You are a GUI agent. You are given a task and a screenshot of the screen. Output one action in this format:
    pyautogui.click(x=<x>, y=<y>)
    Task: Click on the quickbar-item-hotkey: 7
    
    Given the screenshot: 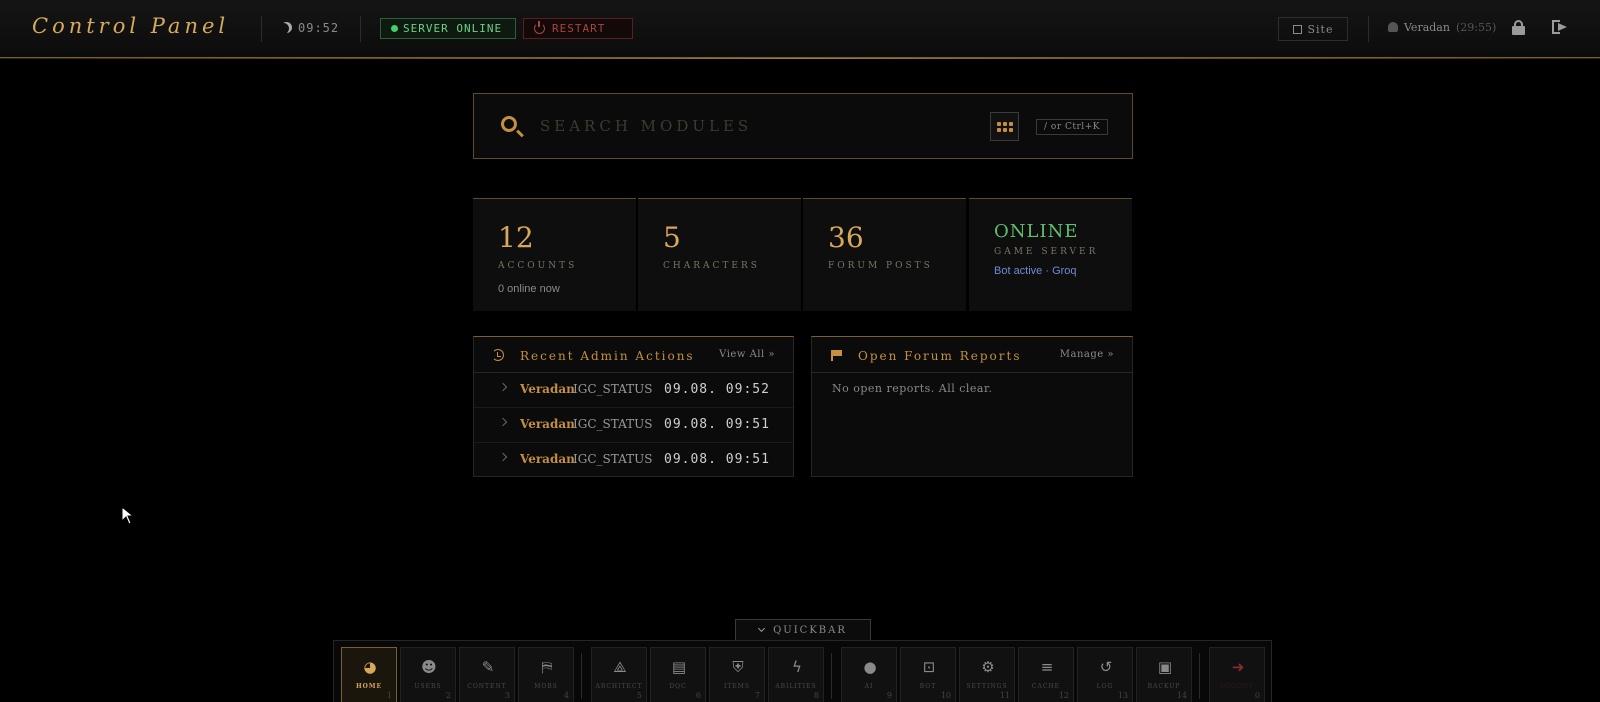 What is the action you would take?
    pyautogui.click(x=757, y=695)
    